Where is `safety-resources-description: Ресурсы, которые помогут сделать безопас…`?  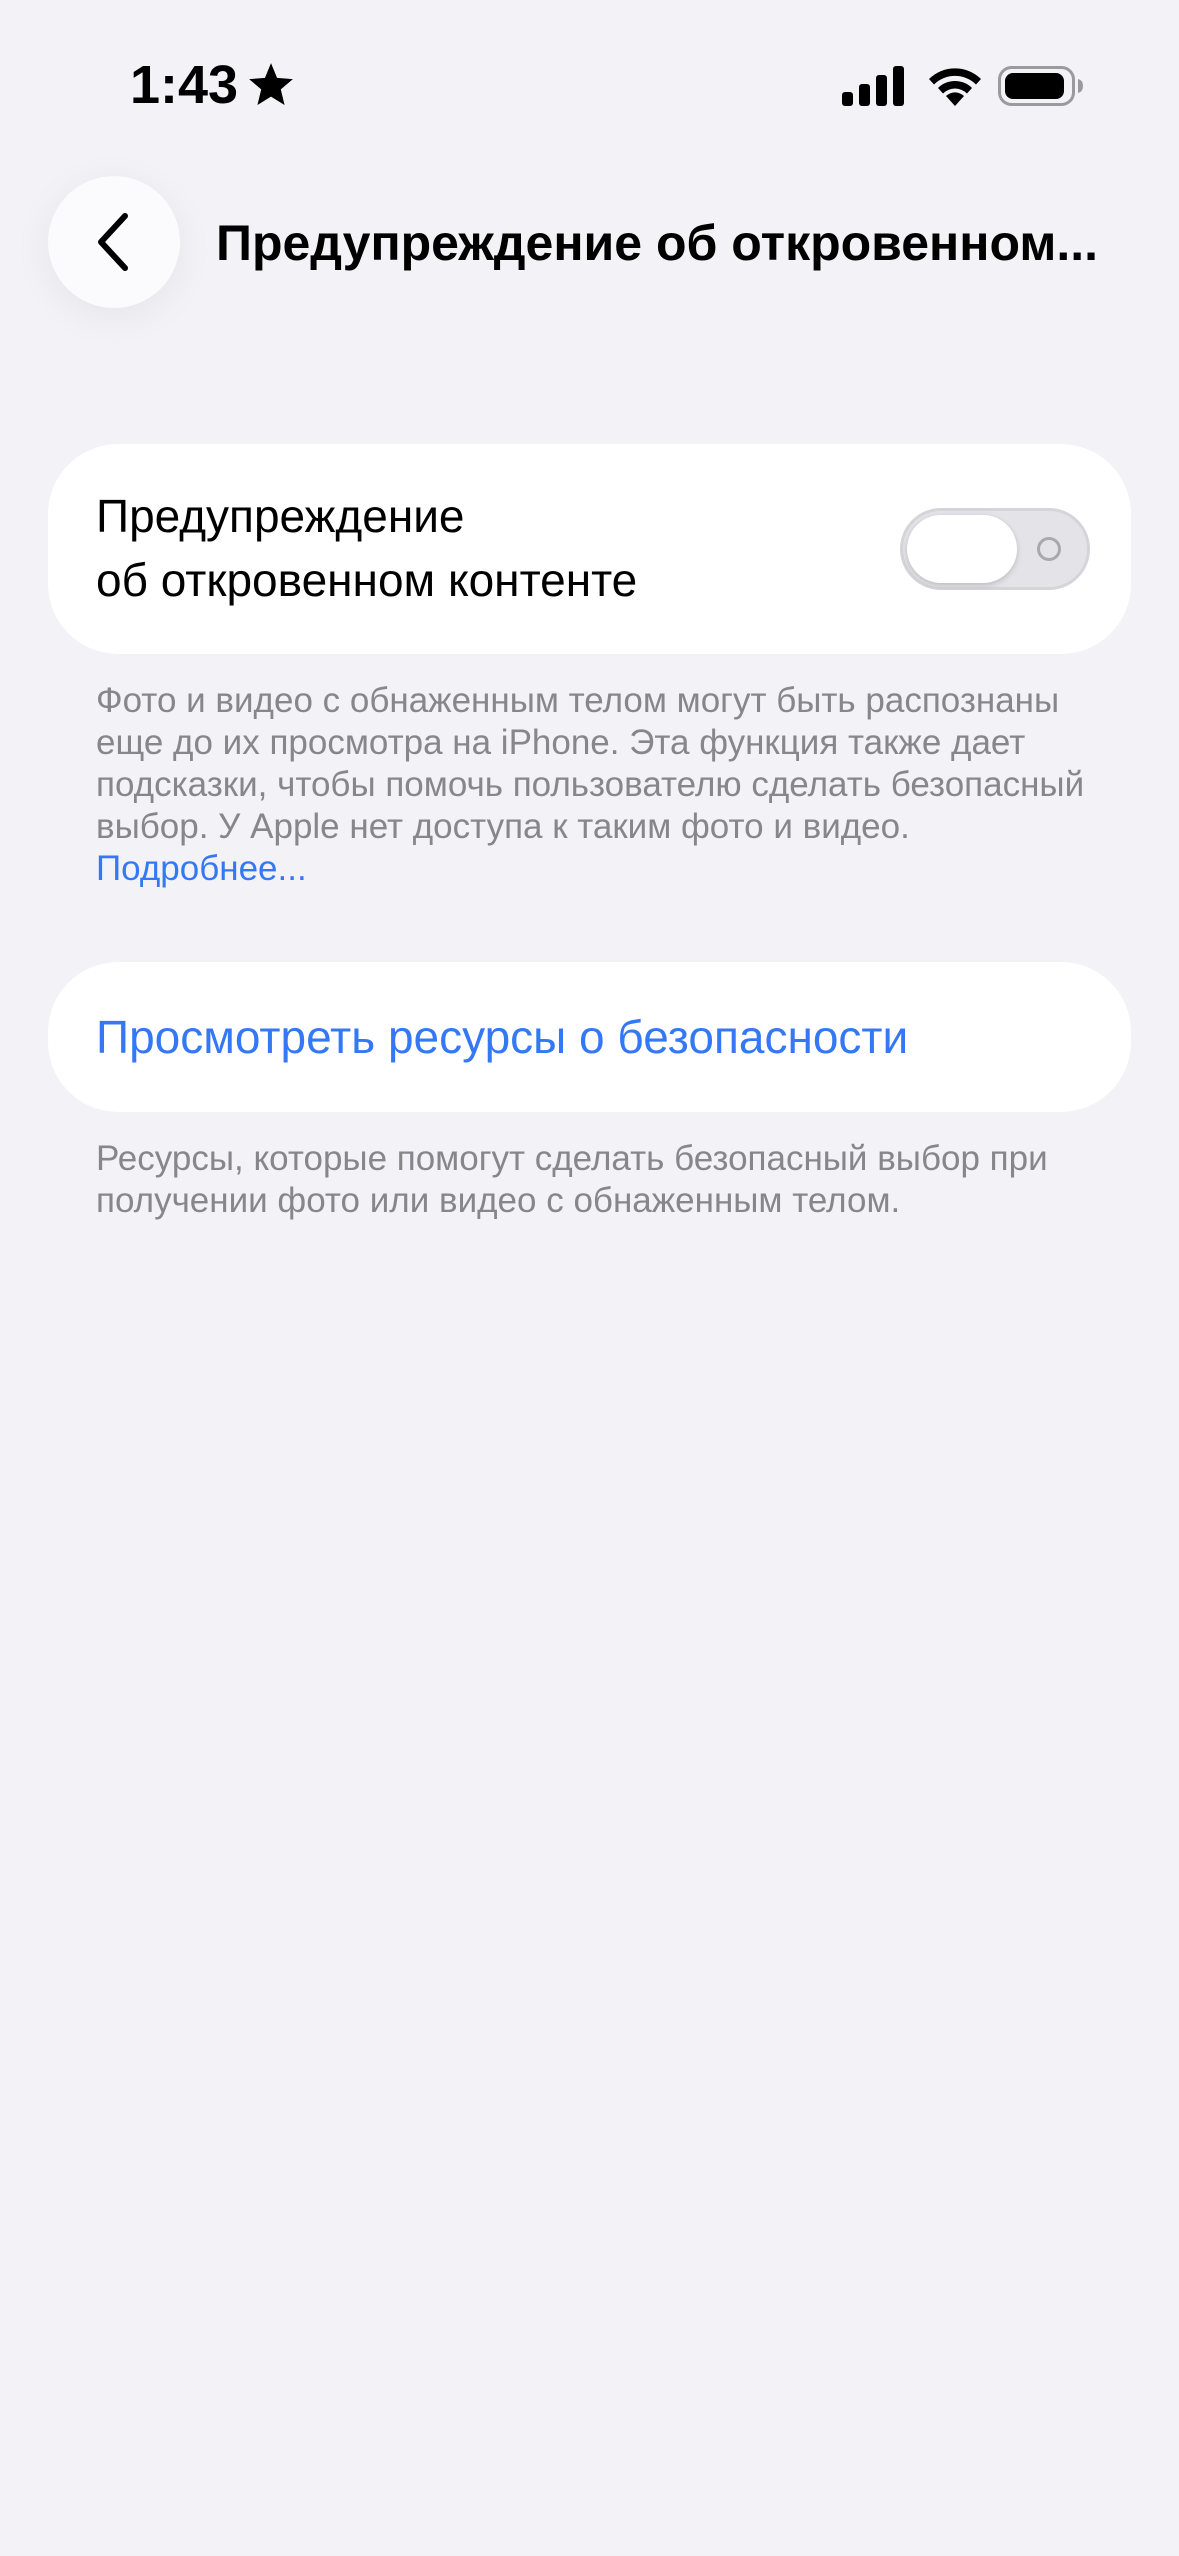 safety-resources-description: Ресурсы, которые помогут сделать безопас… is located at coordinates (572, 1179).